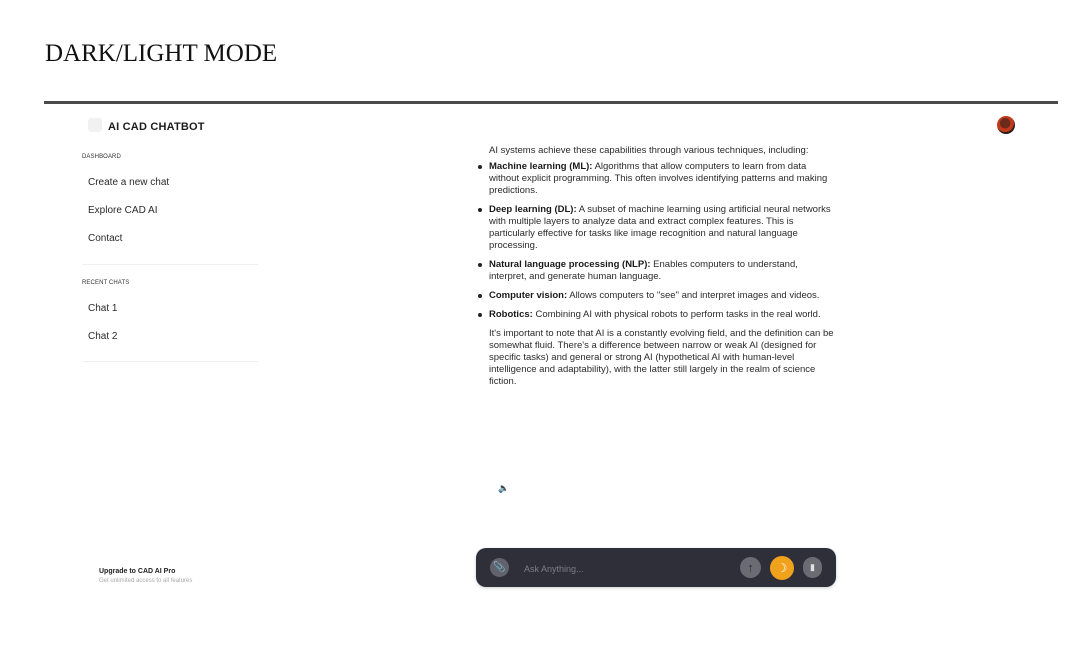 The image size is (1069, 654). I want to click on app-title: AI CAD CHATBOT, so click(156, 127).